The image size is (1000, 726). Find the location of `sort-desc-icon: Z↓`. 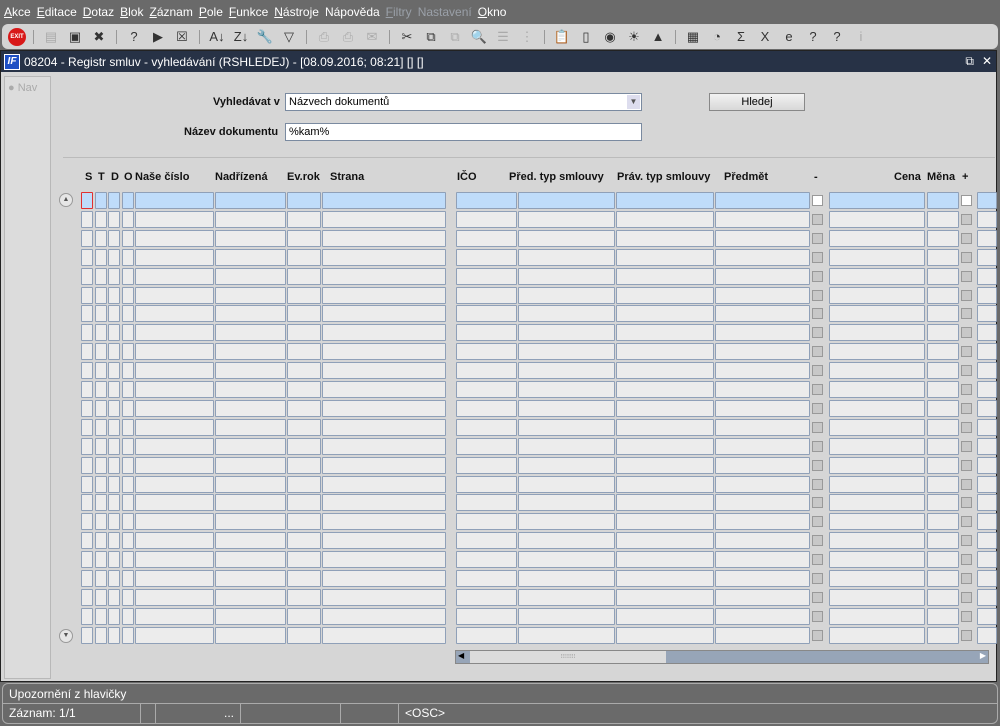

sort-desc-icon: Z↓ is located at coordinates (241, 37).